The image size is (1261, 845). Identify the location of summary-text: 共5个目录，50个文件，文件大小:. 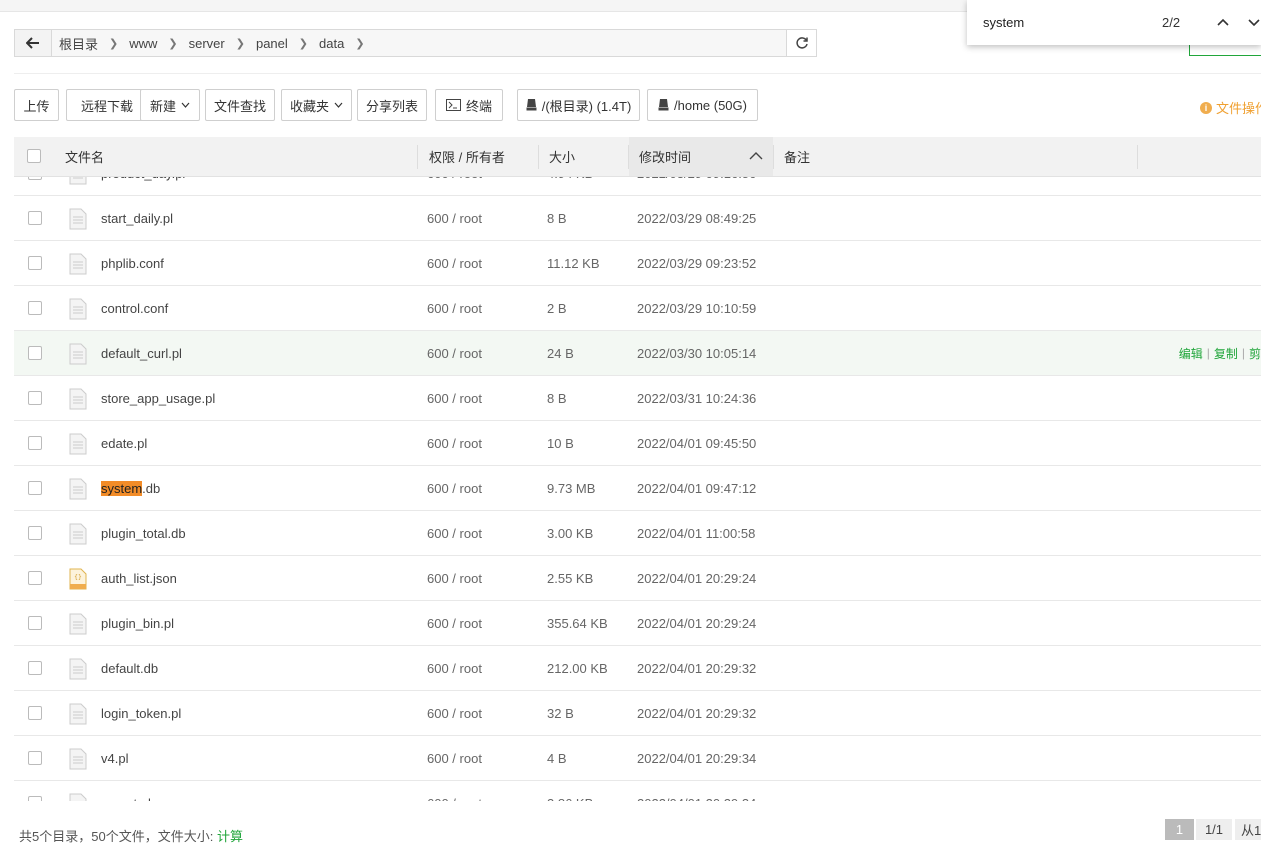
(116, 836).